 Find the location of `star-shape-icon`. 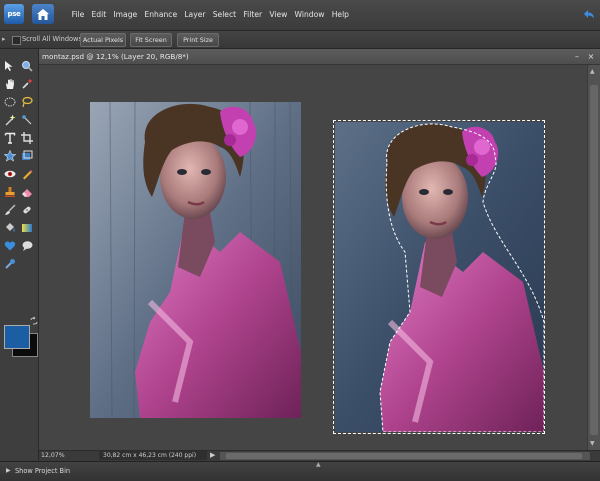

star-shape-icon is located at coordinates (10, 156).